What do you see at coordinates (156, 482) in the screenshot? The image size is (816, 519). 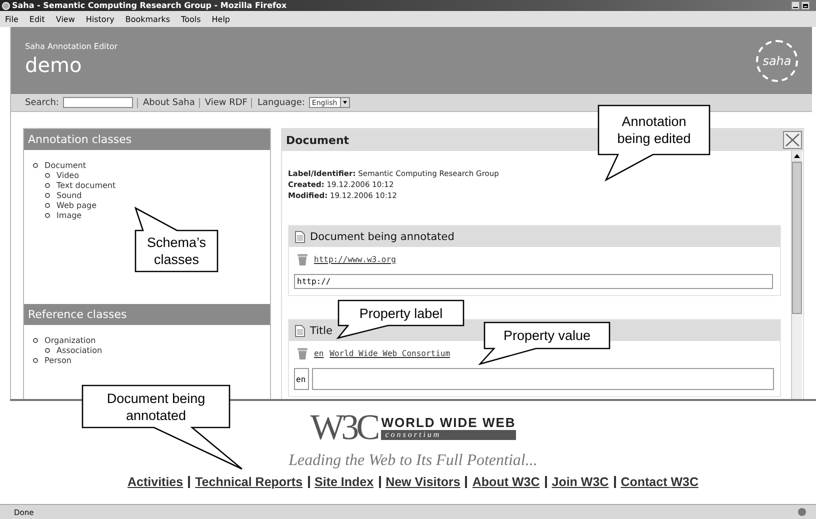 I see `site-link: Activities` at bounding box center [156, 482].